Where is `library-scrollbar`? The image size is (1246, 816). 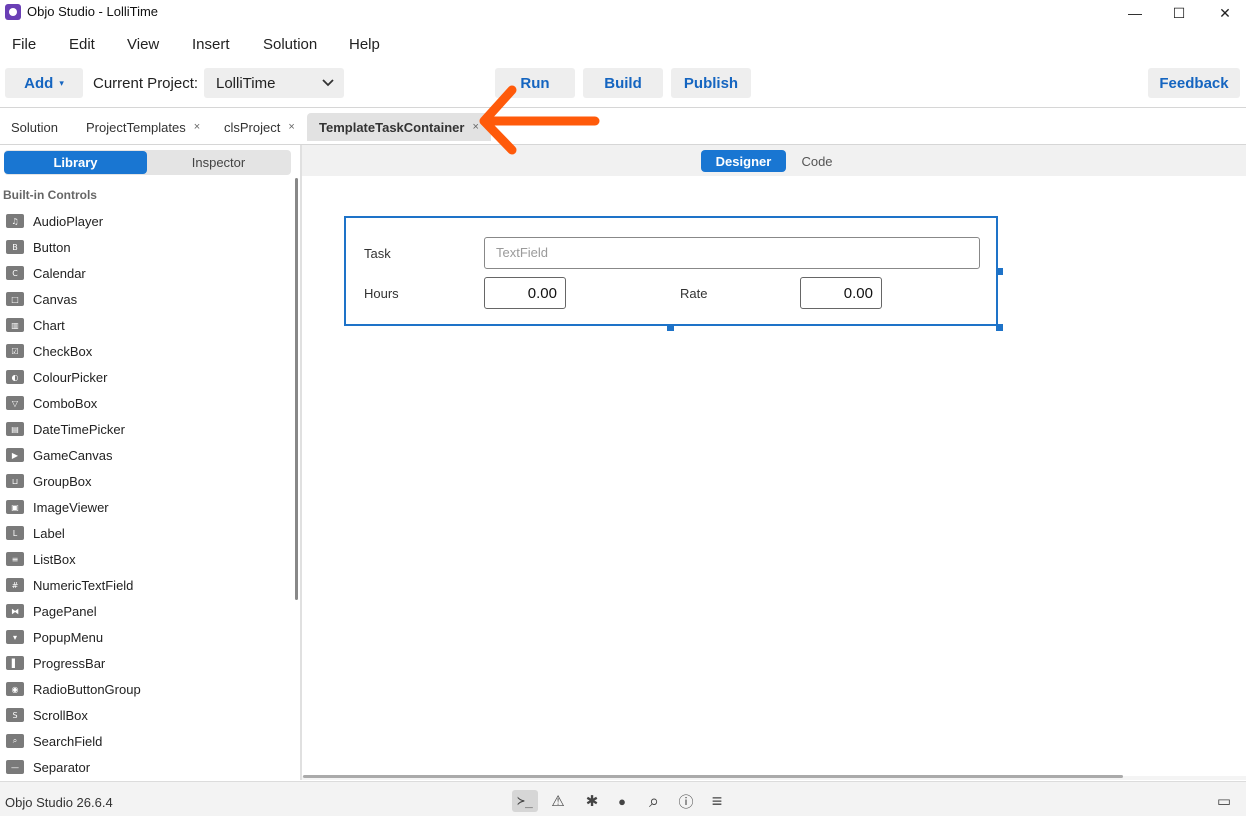
library-scrollbar is located at coordinates (296, 389).